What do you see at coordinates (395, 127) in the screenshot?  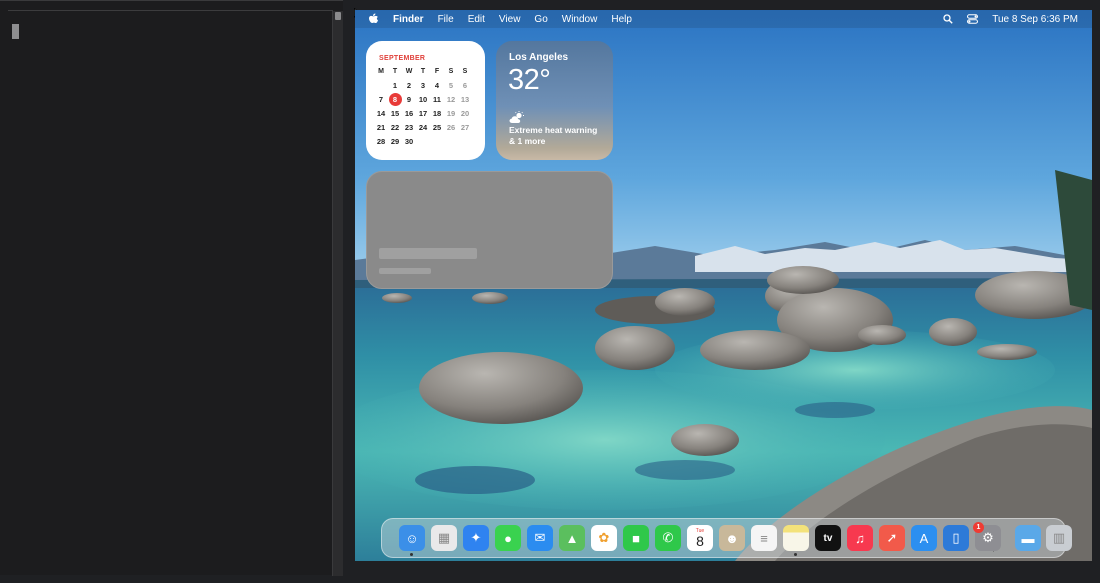 I see `calendar-day: 22` at bounding box center [395, 127].